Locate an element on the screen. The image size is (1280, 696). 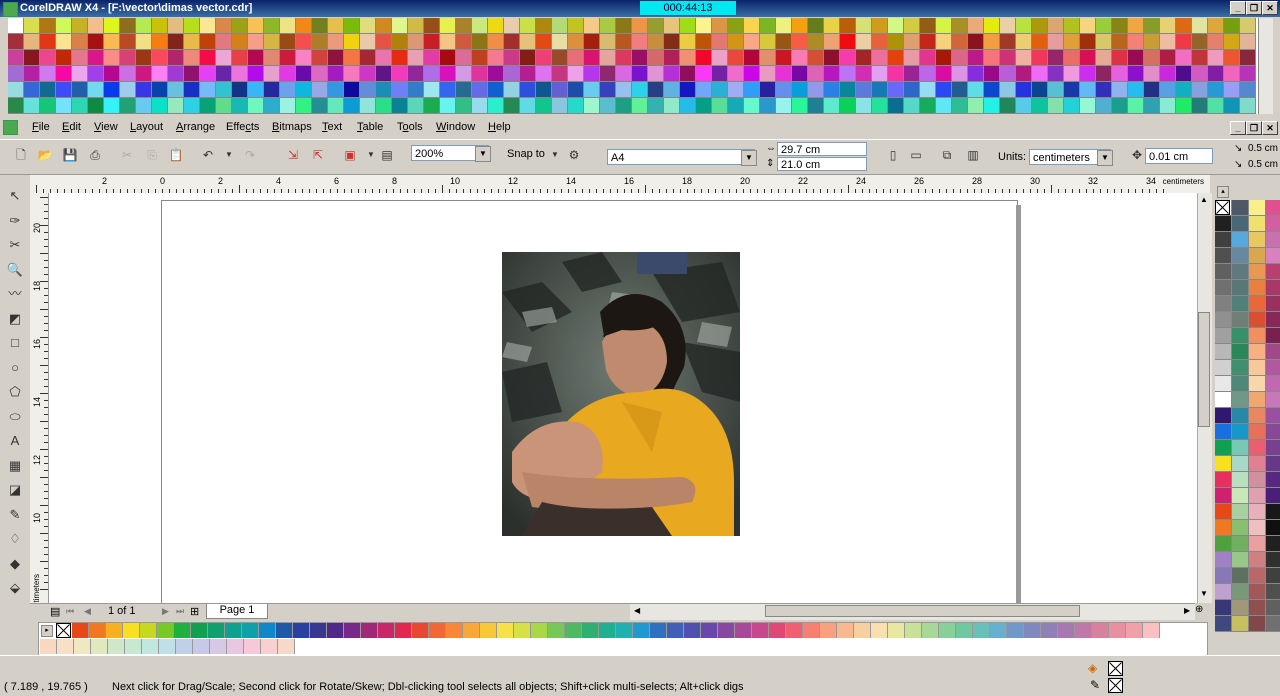
horizontal-scroll-thumb is located at coordinates (922, 611).